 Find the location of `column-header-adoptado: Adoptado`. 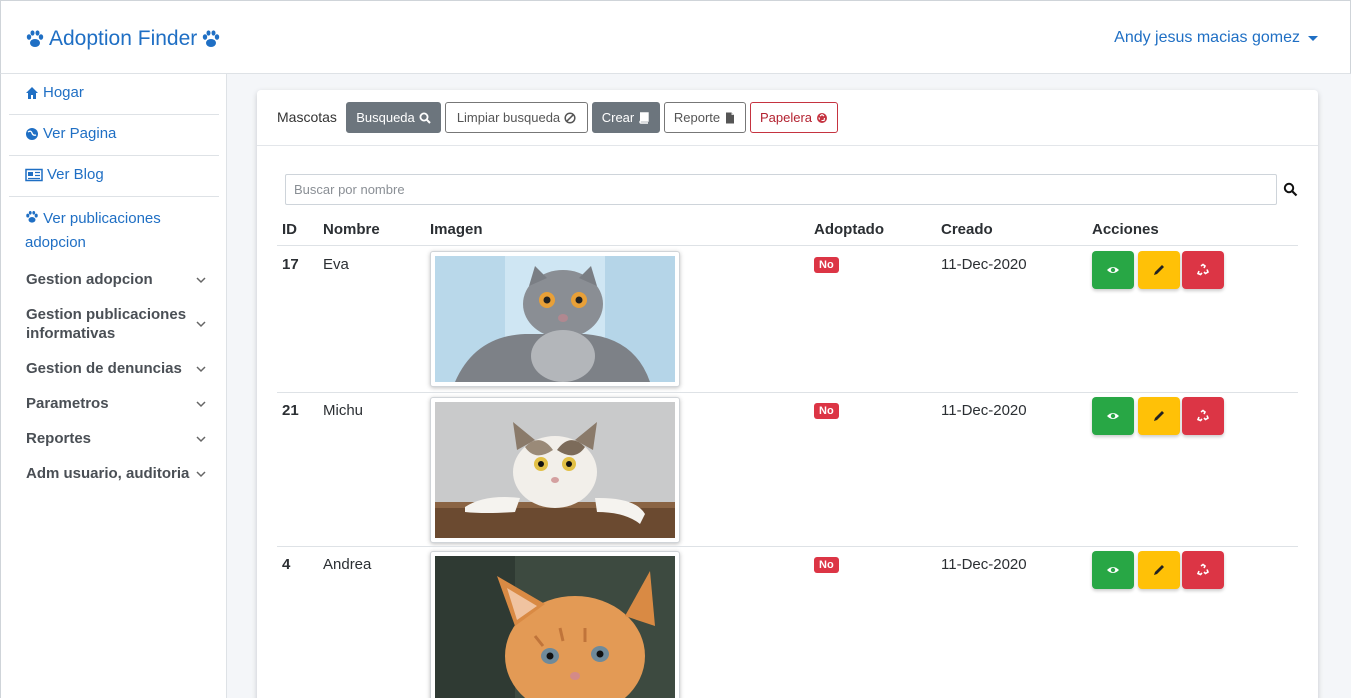

column-header-adoptado: Adoptado is located at coordinates (849, 229).